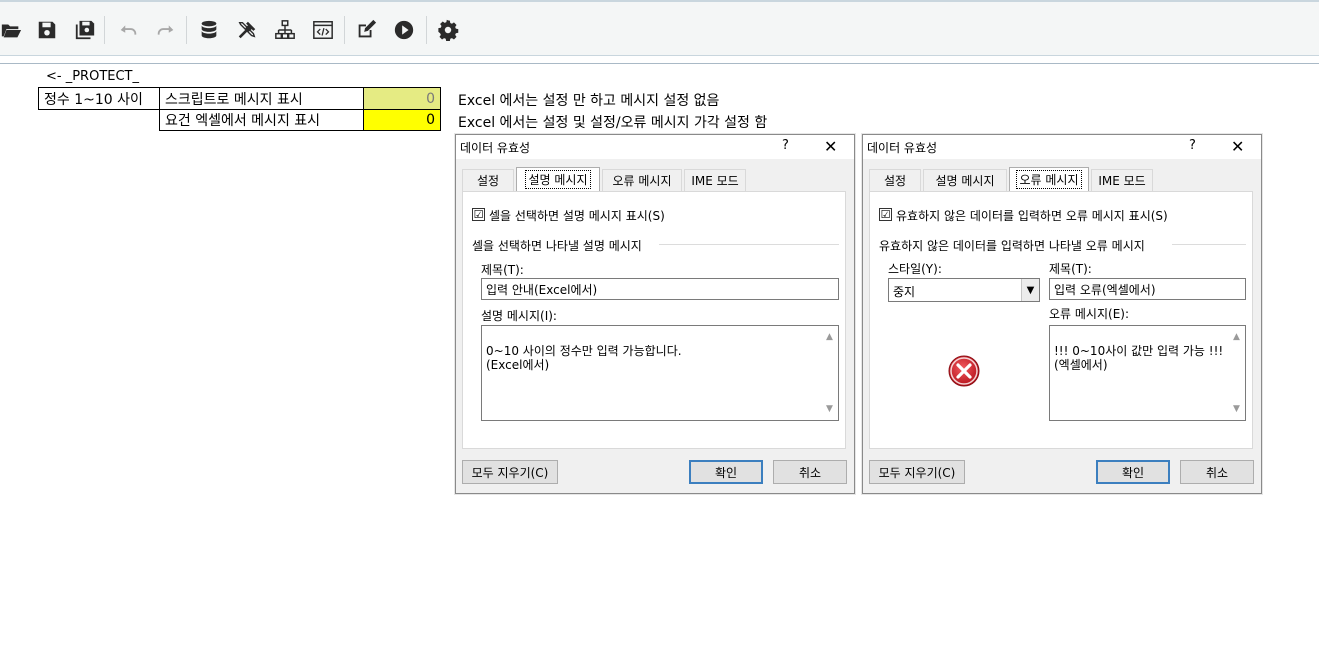 The image size is (1319, 650). Describe the element at coordinates (99, 98) in the screenshot. I see `row-header-cell: 정수 1~10 사이` at that location.